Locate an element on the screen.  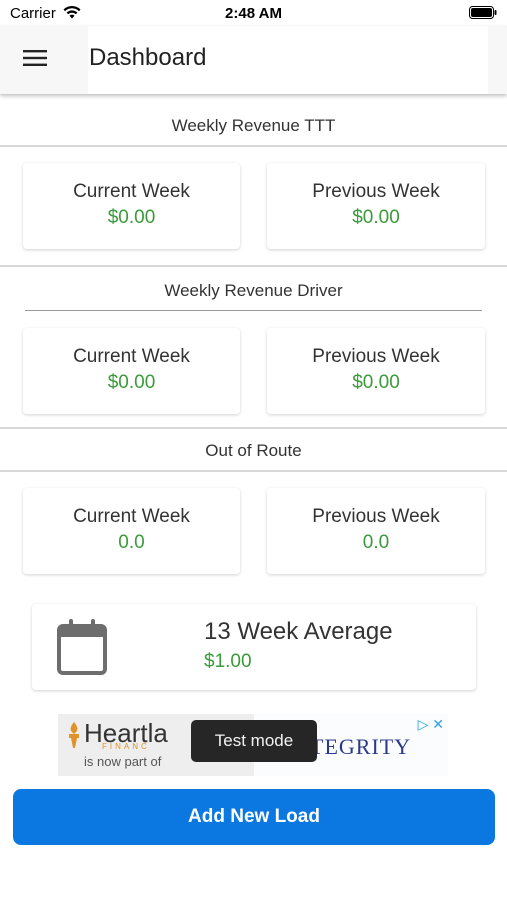
section-title-out-of-route: Out of Route is located at coordinates (253, 450).